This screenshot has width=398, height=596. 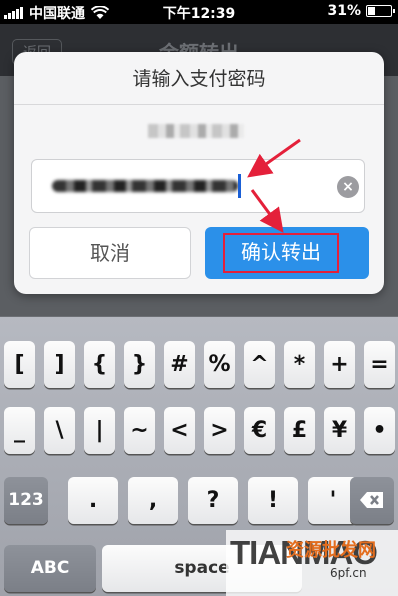 I want to click on key-symbol: ], so click(x=59, y=364).